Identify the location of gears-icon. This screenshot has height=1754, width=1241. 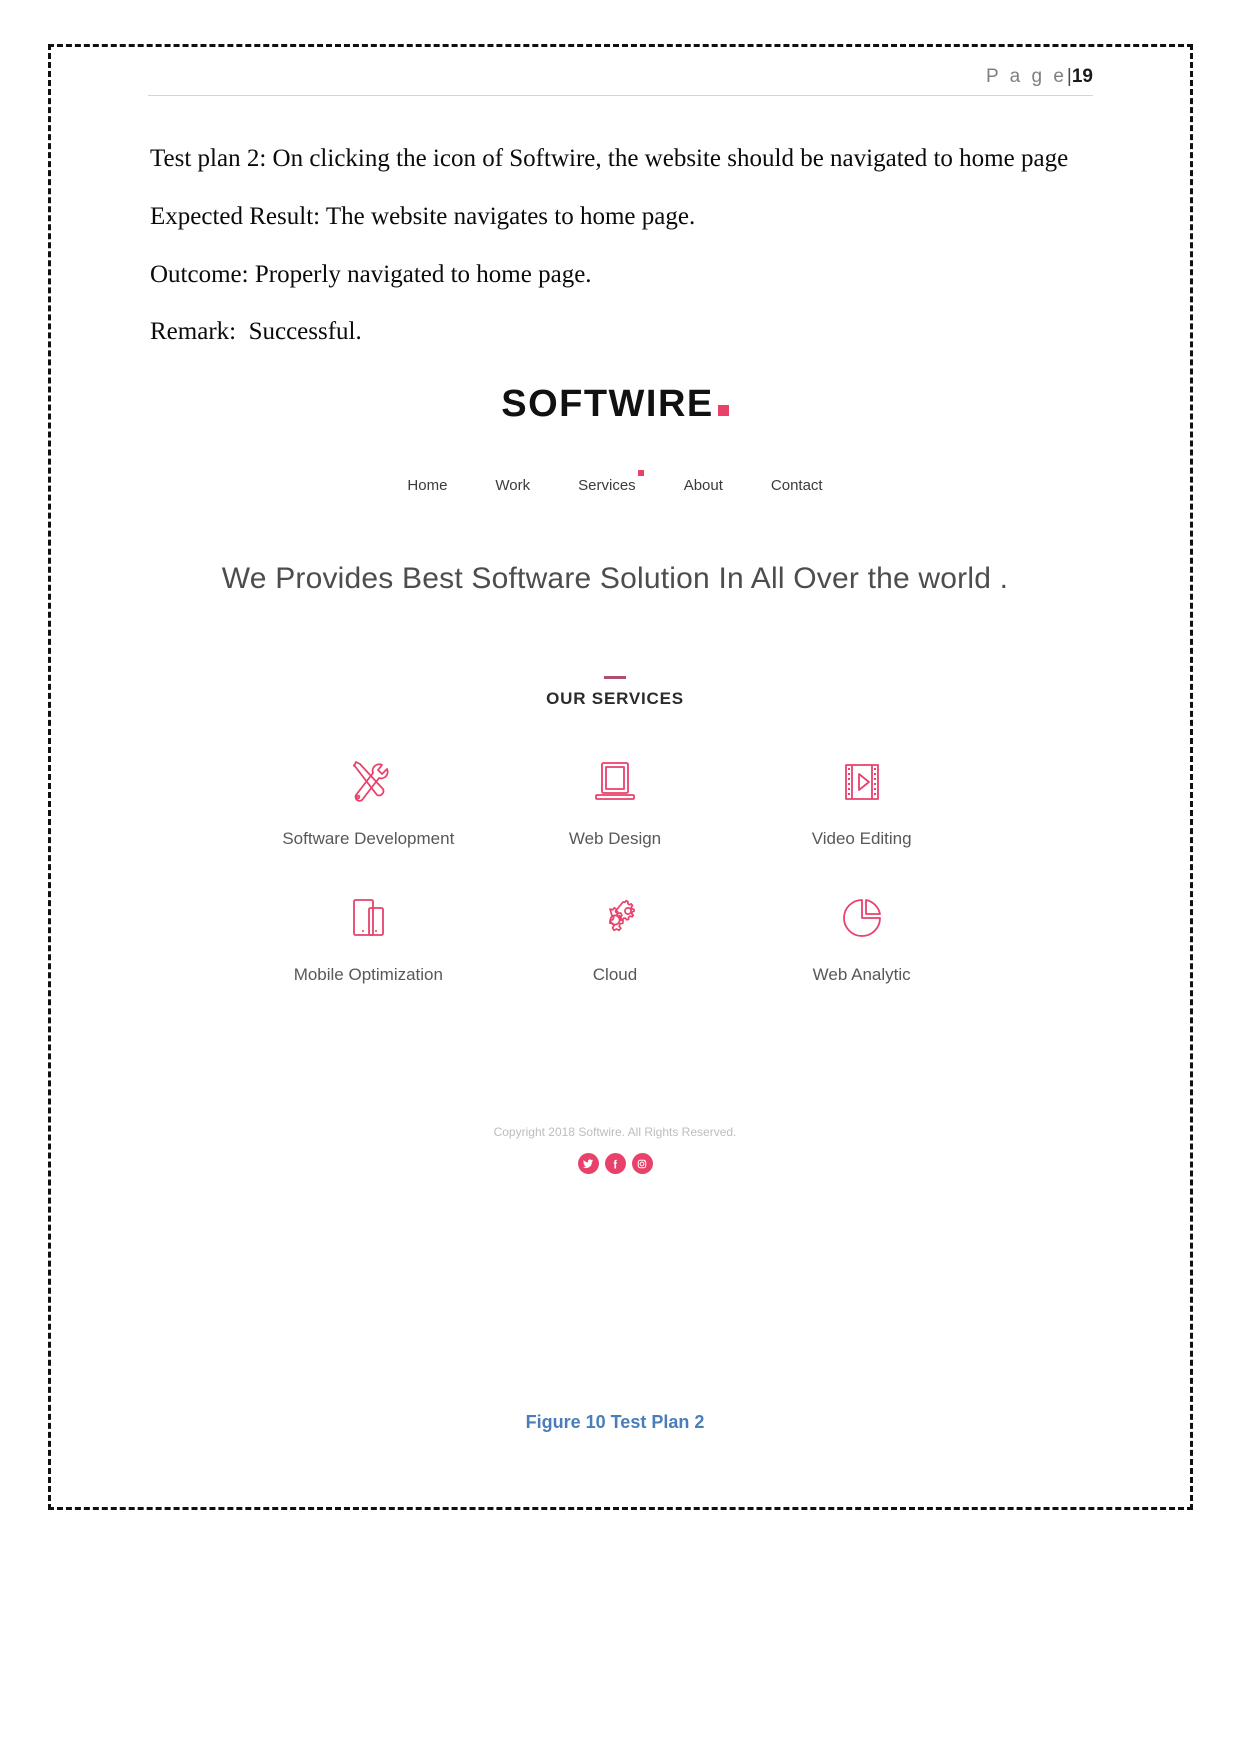
(615, 918).